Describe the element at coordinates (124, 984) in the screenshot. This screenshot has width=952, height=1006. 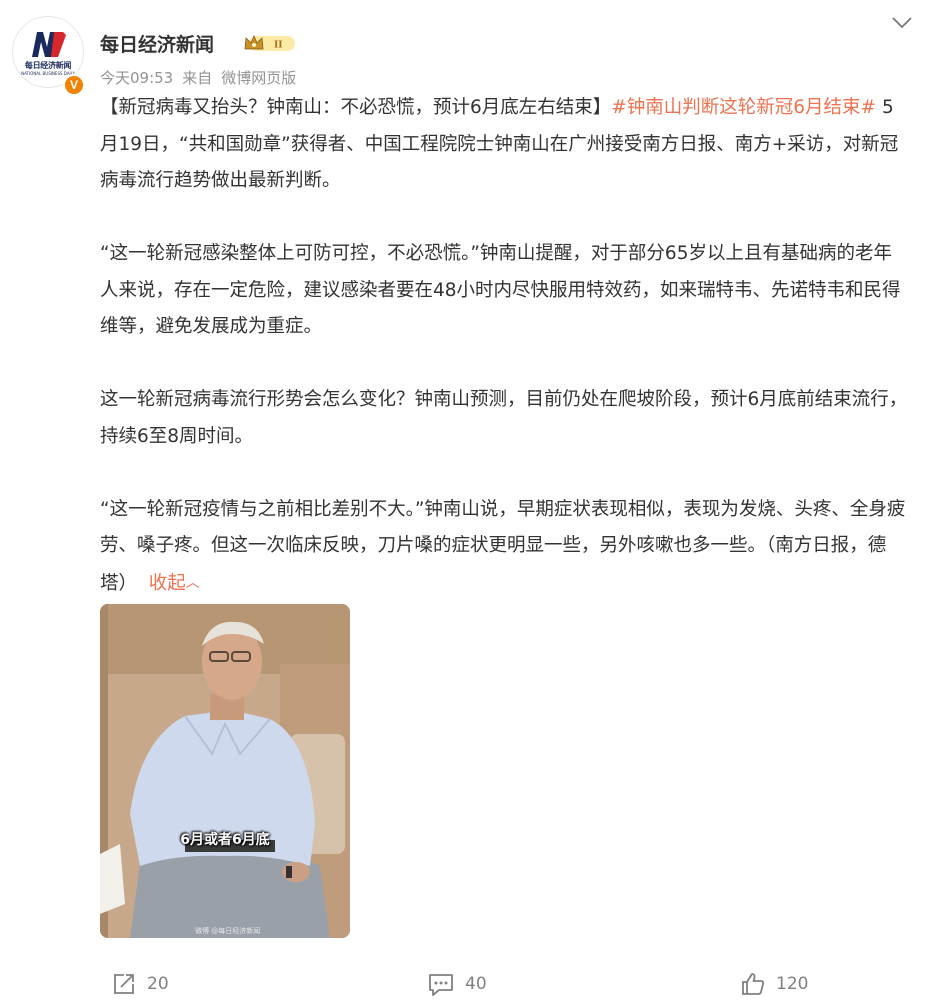
I see `share-arrow-icon` at that location.